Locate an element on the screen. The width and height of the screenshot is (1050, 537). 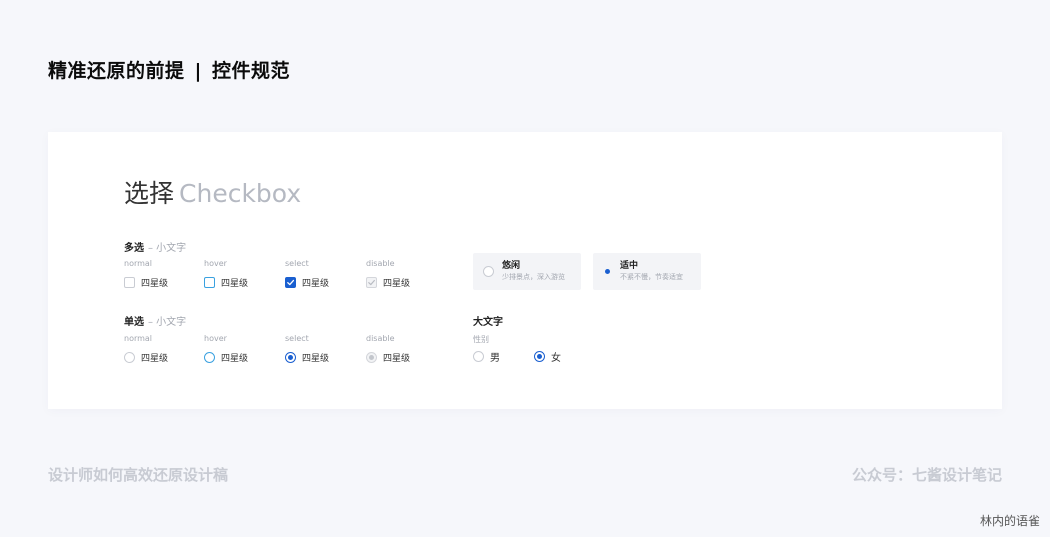
checkbox-disable: 四星级 is located at coordinates (388, 282).